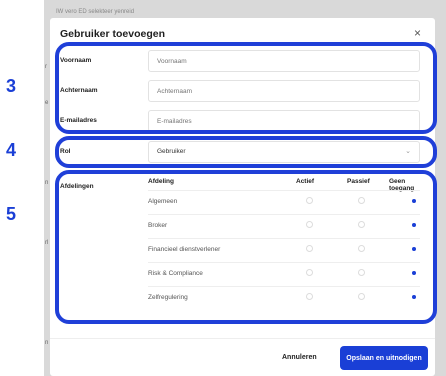 This screenshot has height=376, width=446. What do you see at coordinates (46, 67) in the screenshot?
I see `background-mark: r` at bounding box center [46, 67].